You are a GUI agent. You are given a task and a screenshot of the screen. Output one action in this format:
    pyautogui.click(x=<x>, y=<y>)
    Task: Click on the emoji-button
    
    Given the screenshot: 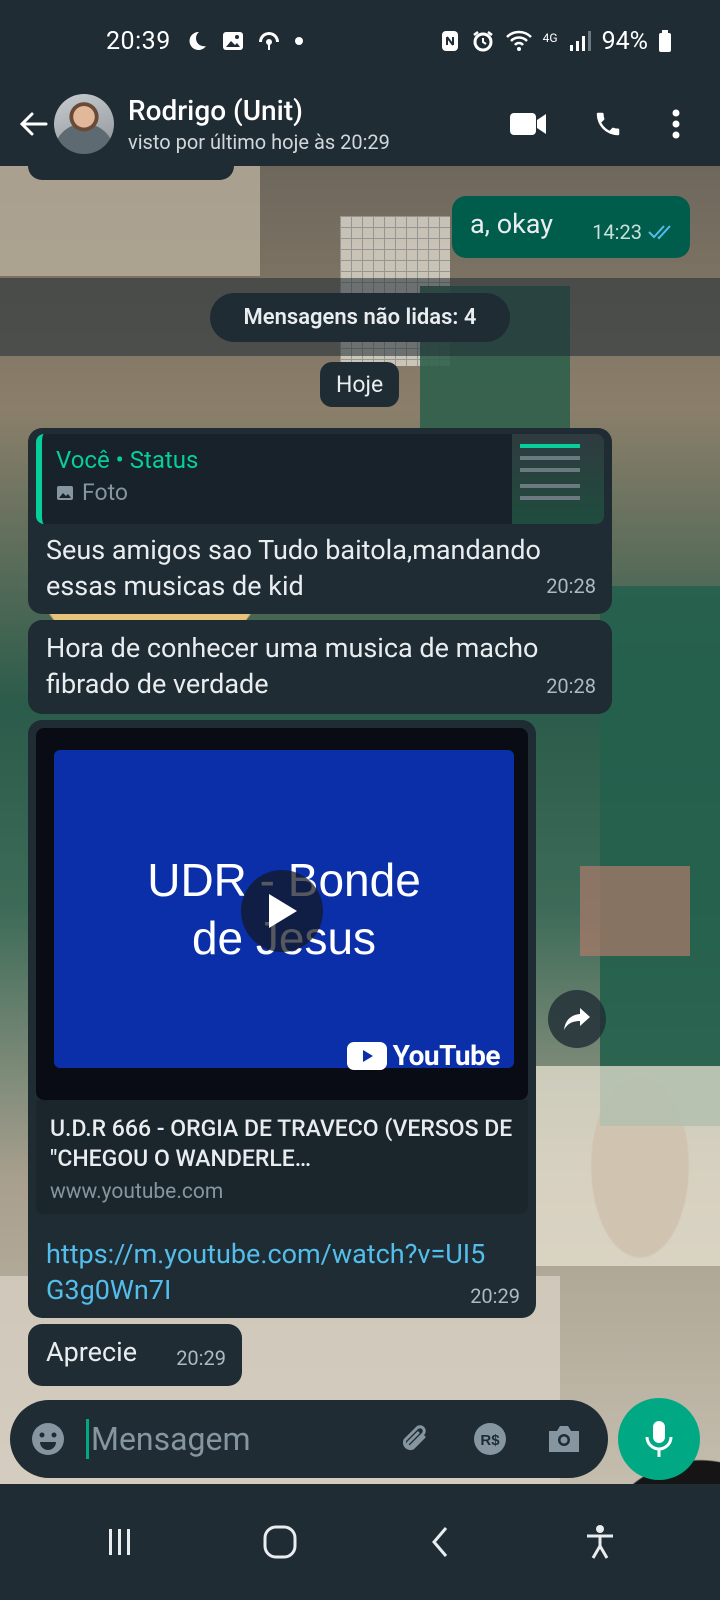 What is the action you would take?
    pyautogui.click(x=48, y=1439)
    